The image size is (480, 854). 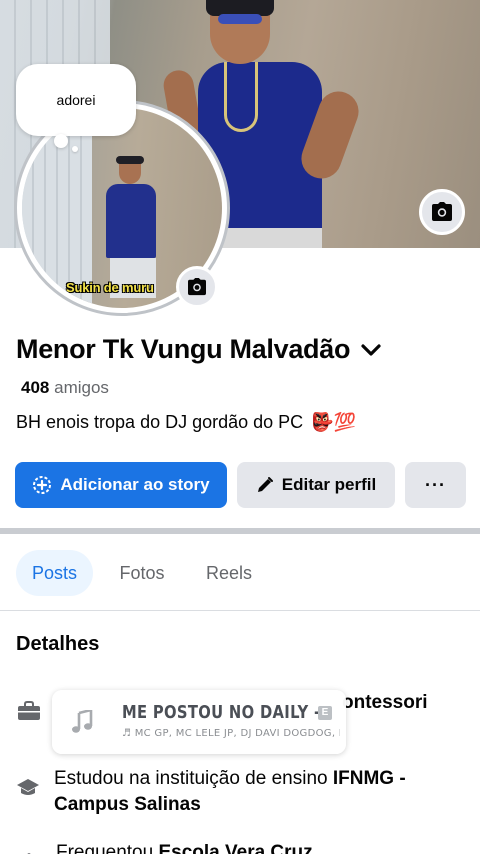 I want to click on detail-work: ontessori, so click(x=222, y=707).